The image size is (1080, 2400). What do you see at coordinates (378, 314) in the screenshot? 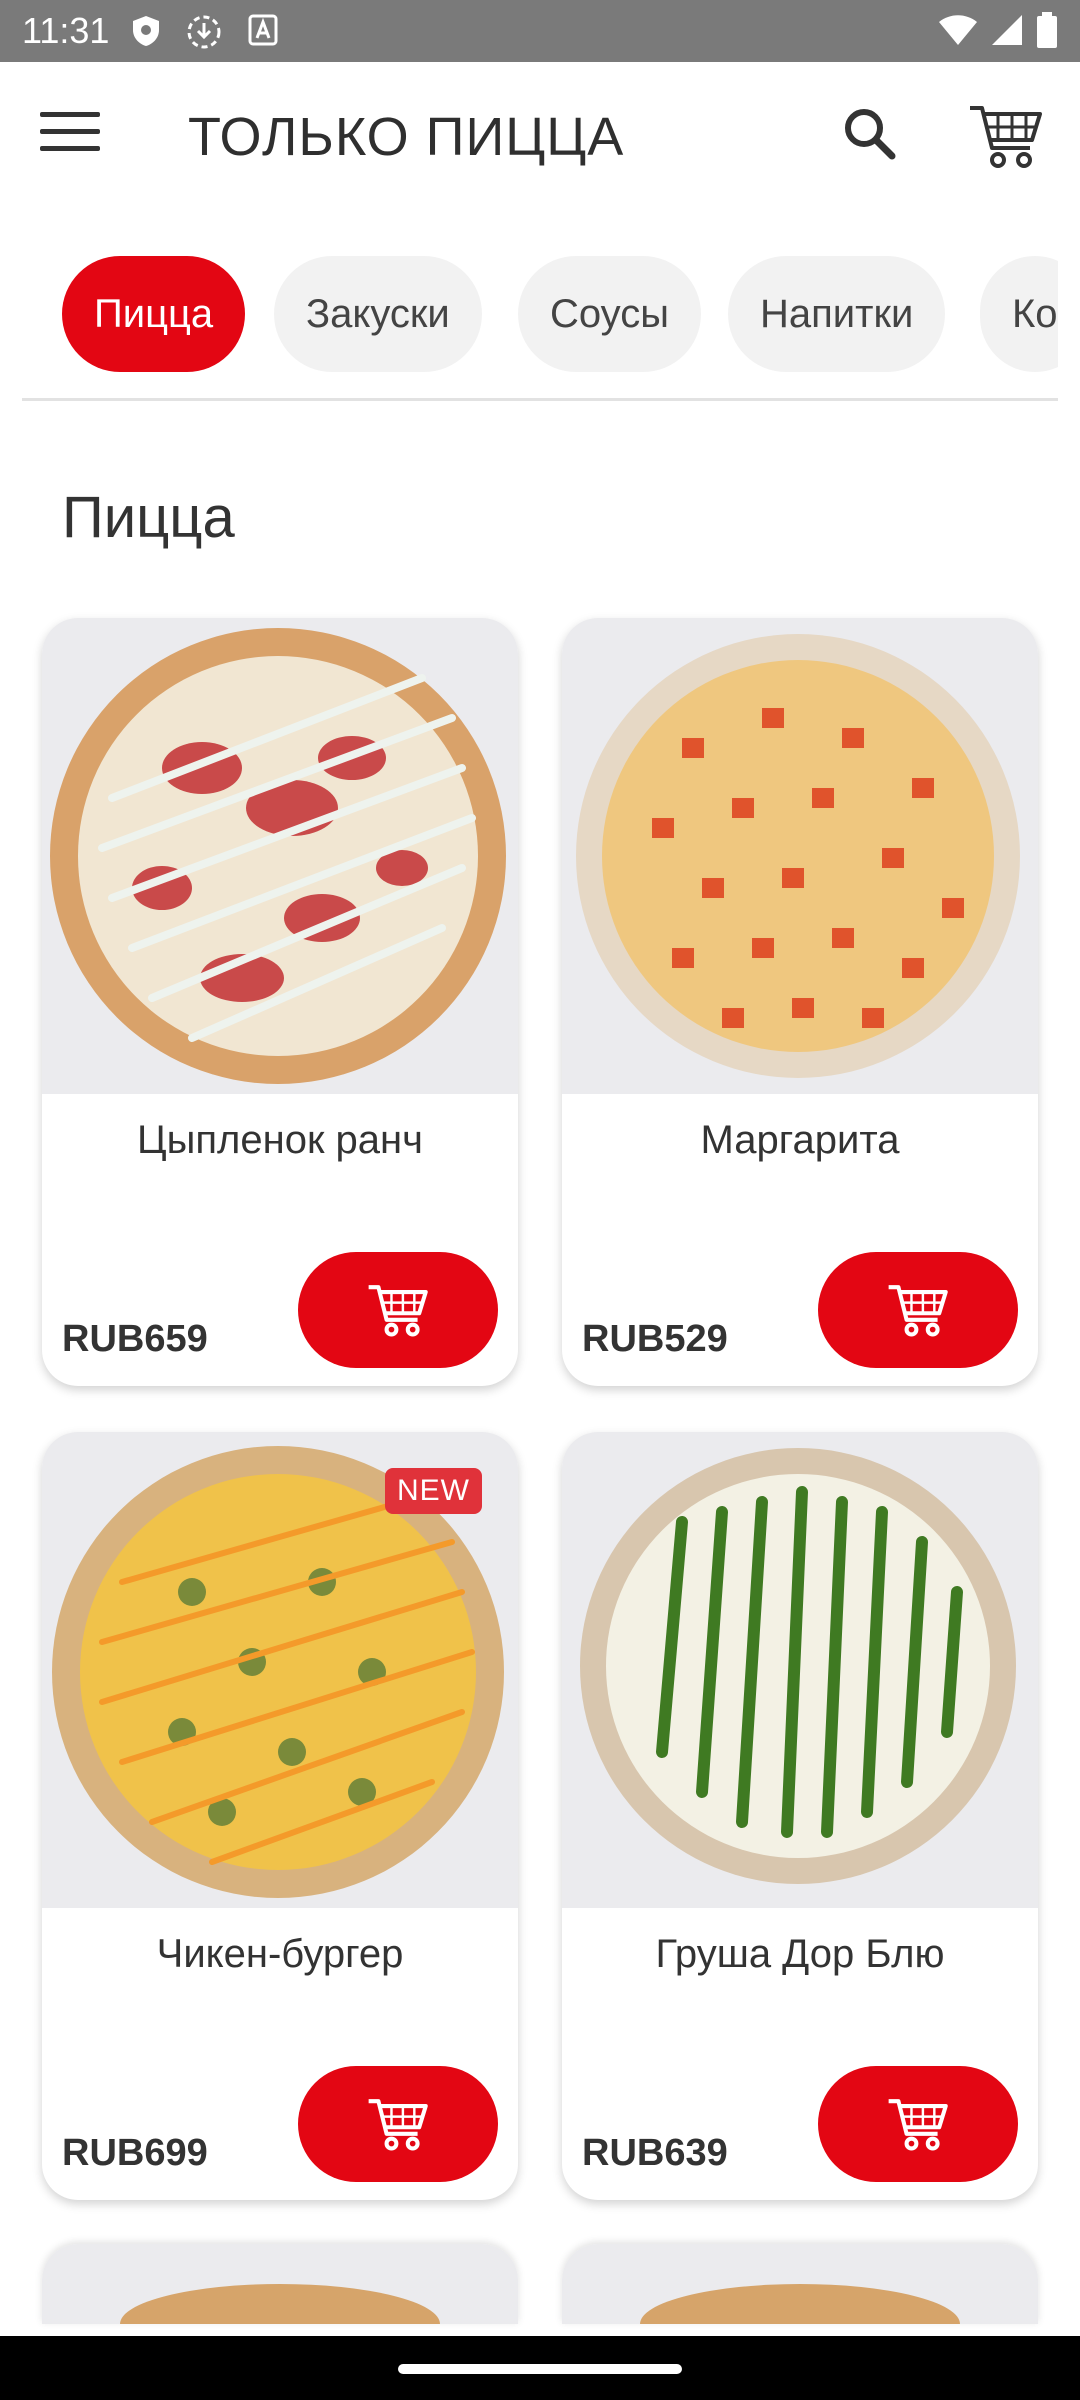
I see `tab-snacks: Закуски` at bounding box center [378, 314].